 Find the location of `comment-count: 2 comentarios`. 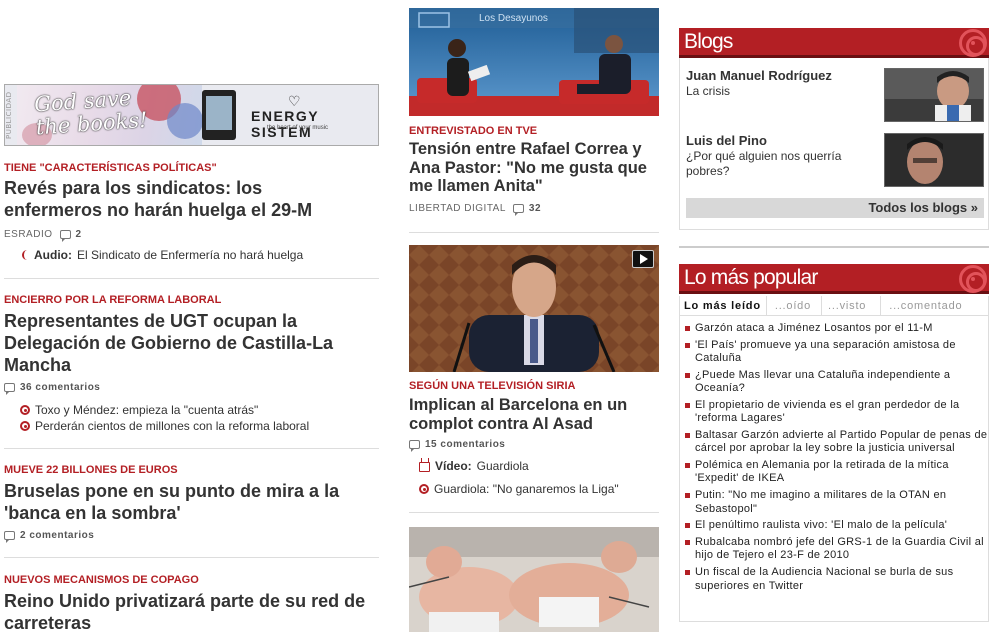

comment-count: 2 comentarios is located at coordinates (57, 535).